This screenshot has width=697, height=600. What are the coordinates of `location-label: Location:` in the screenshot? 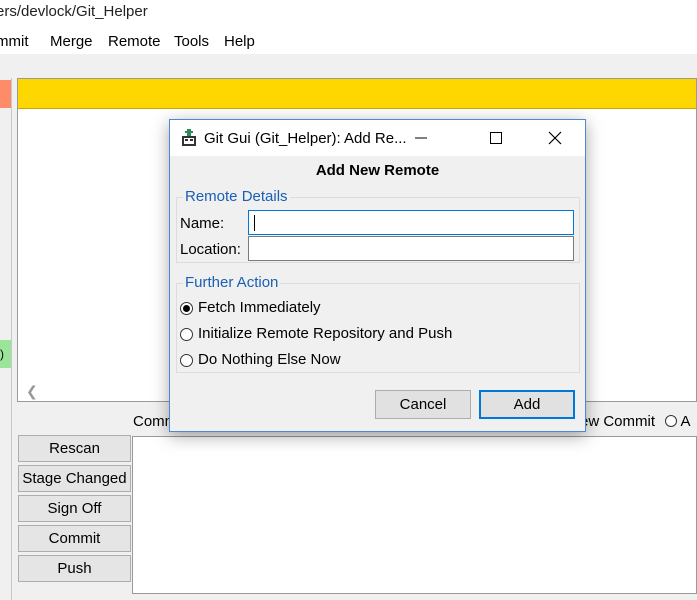 It's located at (210, 249).